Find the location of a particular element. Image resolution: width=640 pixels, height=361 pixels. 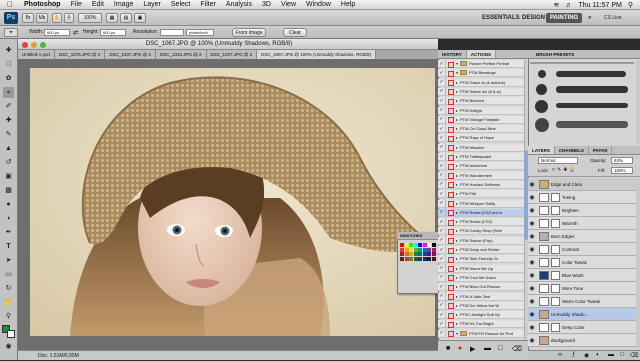

menu-help: Help is located at coordinates (348, 4).